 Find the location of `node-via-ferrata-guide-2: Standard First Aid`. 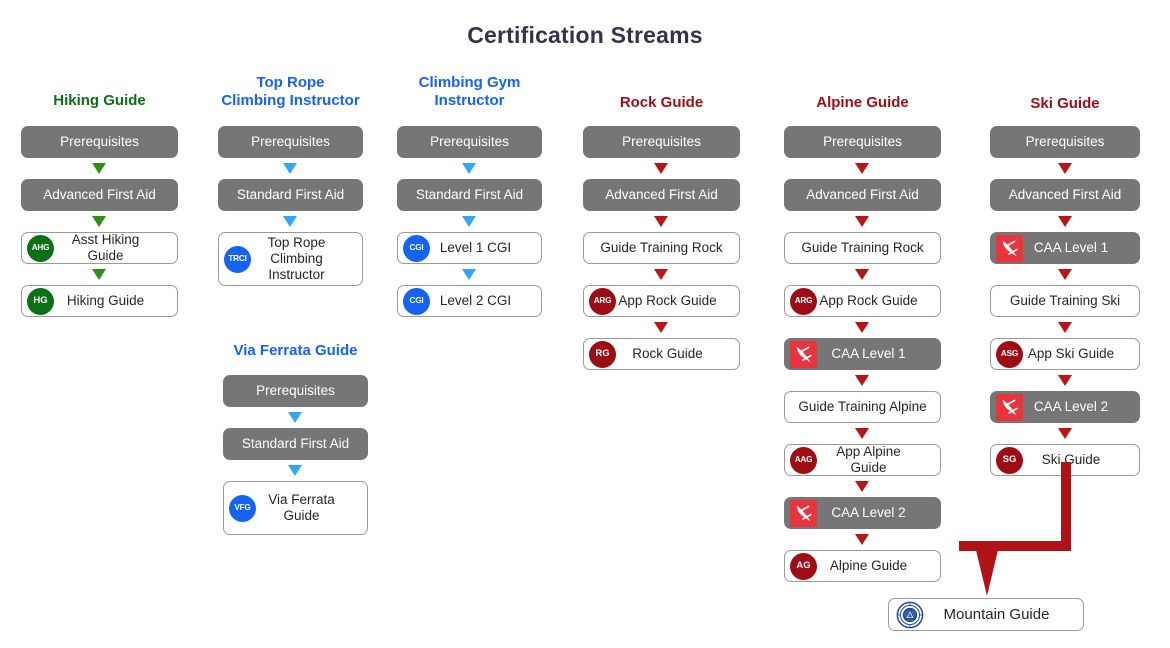

node-via-ferrata-guide-2: Standard First Aid is located at coordinates (295, 444).